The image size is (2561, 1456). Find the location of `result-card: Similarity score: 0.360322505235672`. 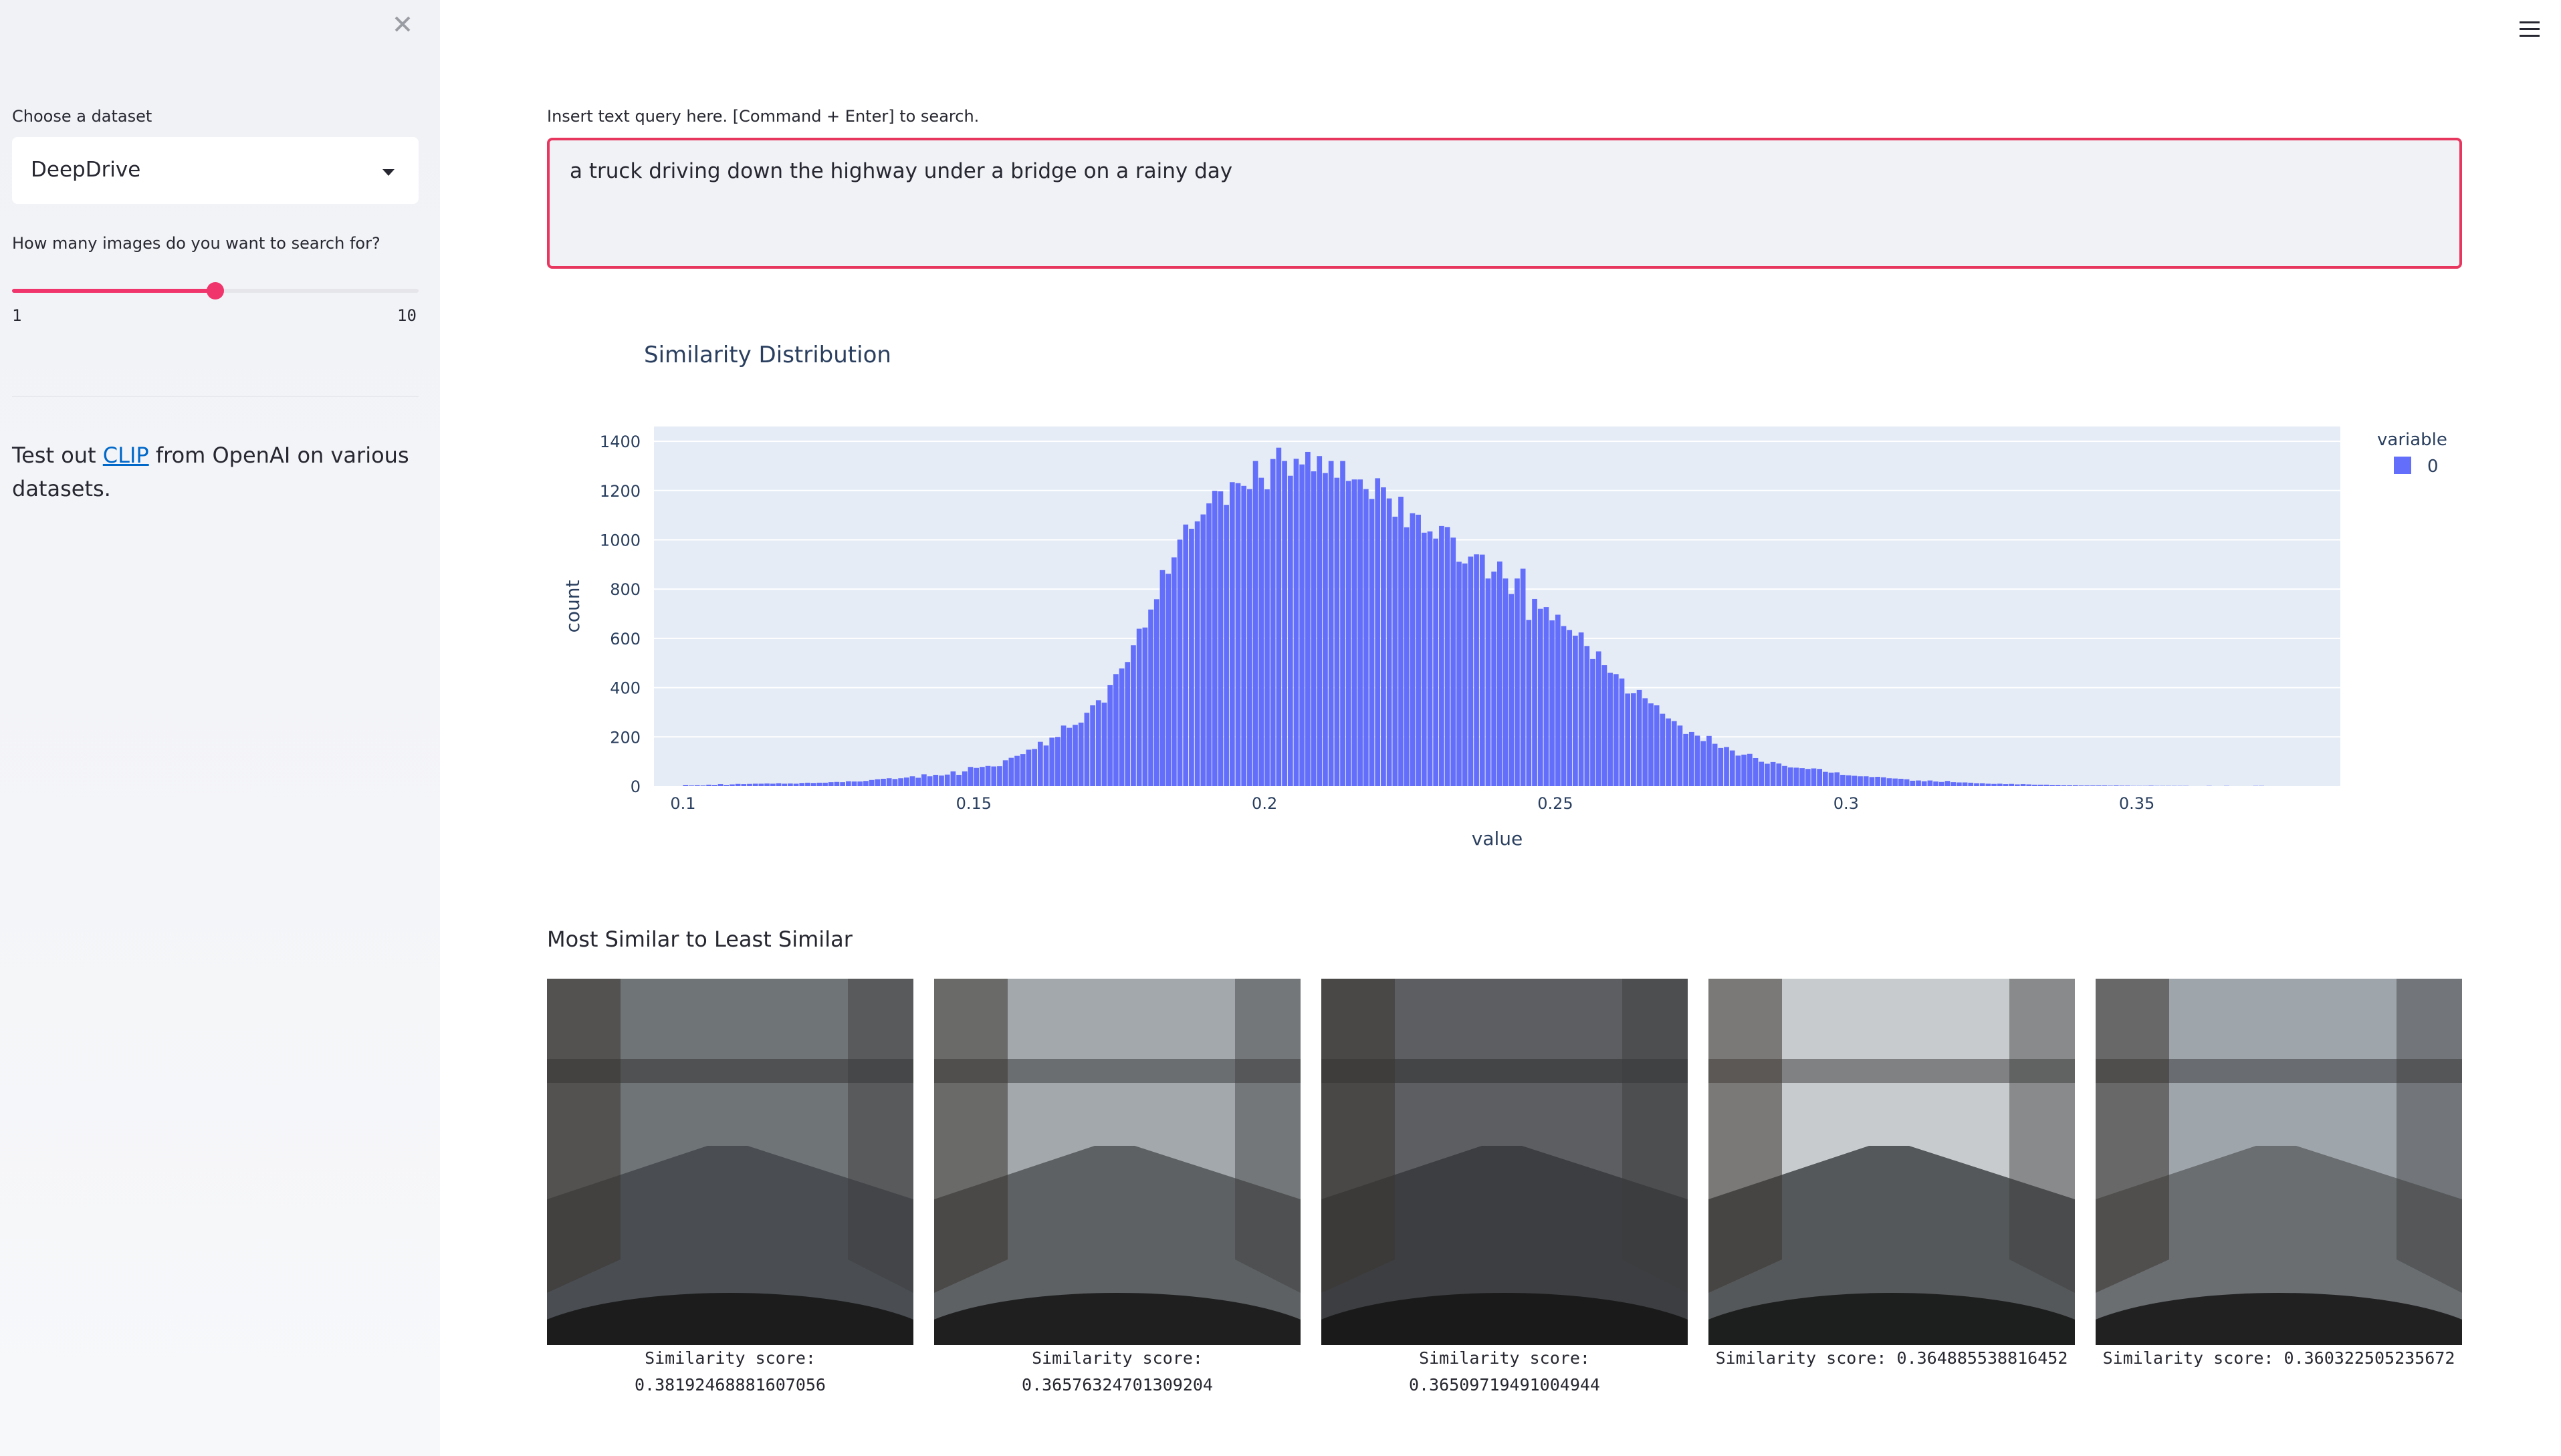

result-card: Similarity score: 0.360322505235672 is located at coordinates (2279, 1175).